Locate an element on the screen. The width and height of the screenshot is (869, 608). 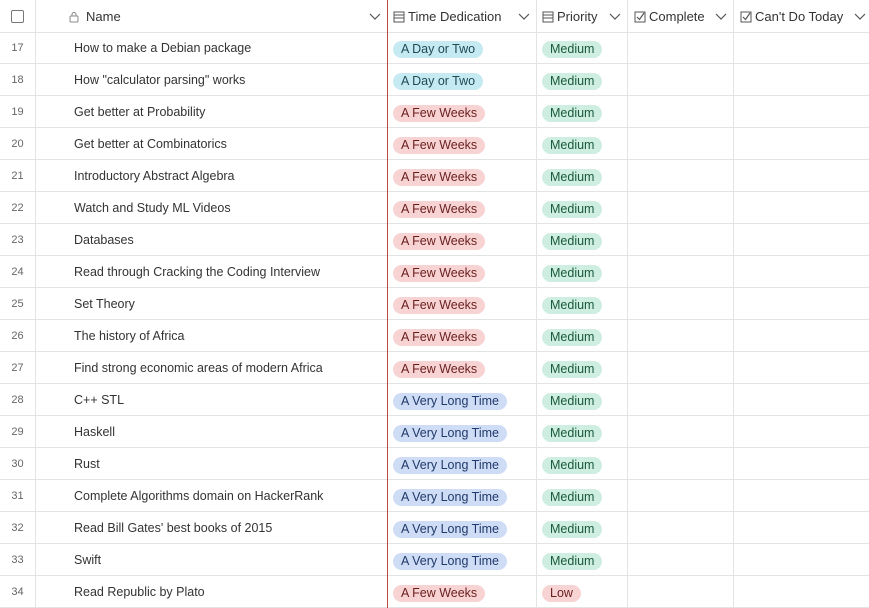
name-cell: Read Bill Gates' best books of 2015 is located at coordinates (212, 528).